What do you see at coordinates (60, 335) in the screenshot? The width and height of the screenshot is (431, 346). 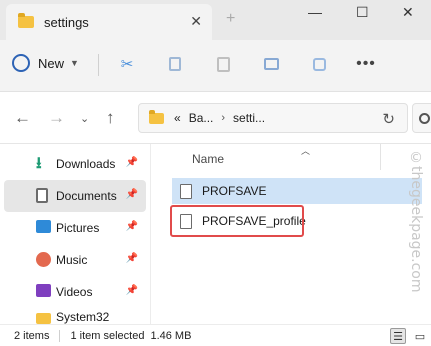 I see `status-divider` at bounding box center [60, 335].